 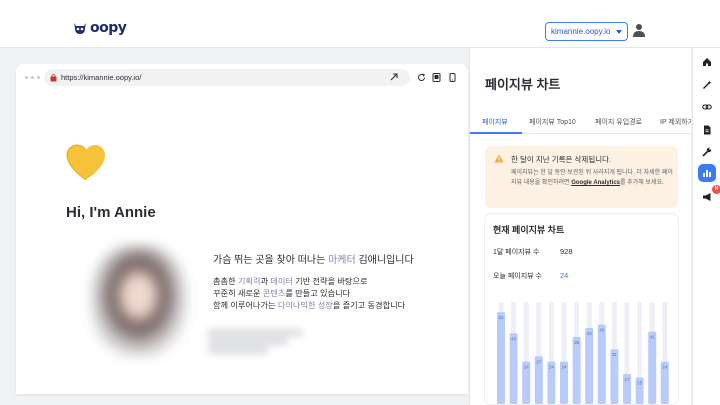 What do you see at coordinates (394, 77) in the screenshot?
I see `open-external-icon` at bounding box center [394, 77].